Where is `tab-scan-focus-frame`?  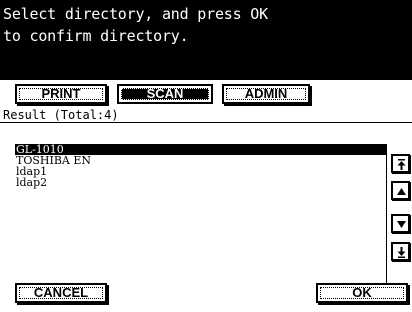 tab-scan-focus-frame is located at coordinates (165, 94).